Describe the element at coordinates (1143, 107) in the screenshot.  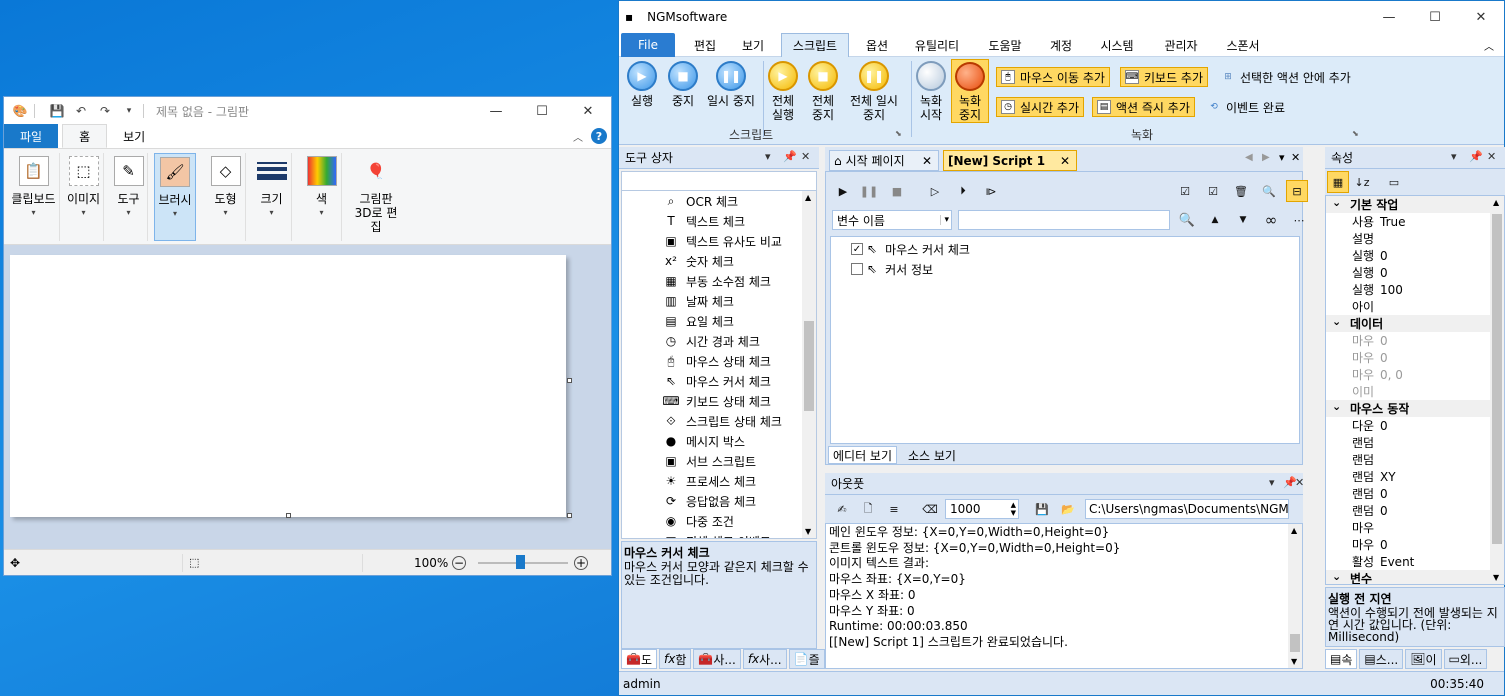
I see `add-action-now-button: ▤ 액션 즉시 추가` at that location.